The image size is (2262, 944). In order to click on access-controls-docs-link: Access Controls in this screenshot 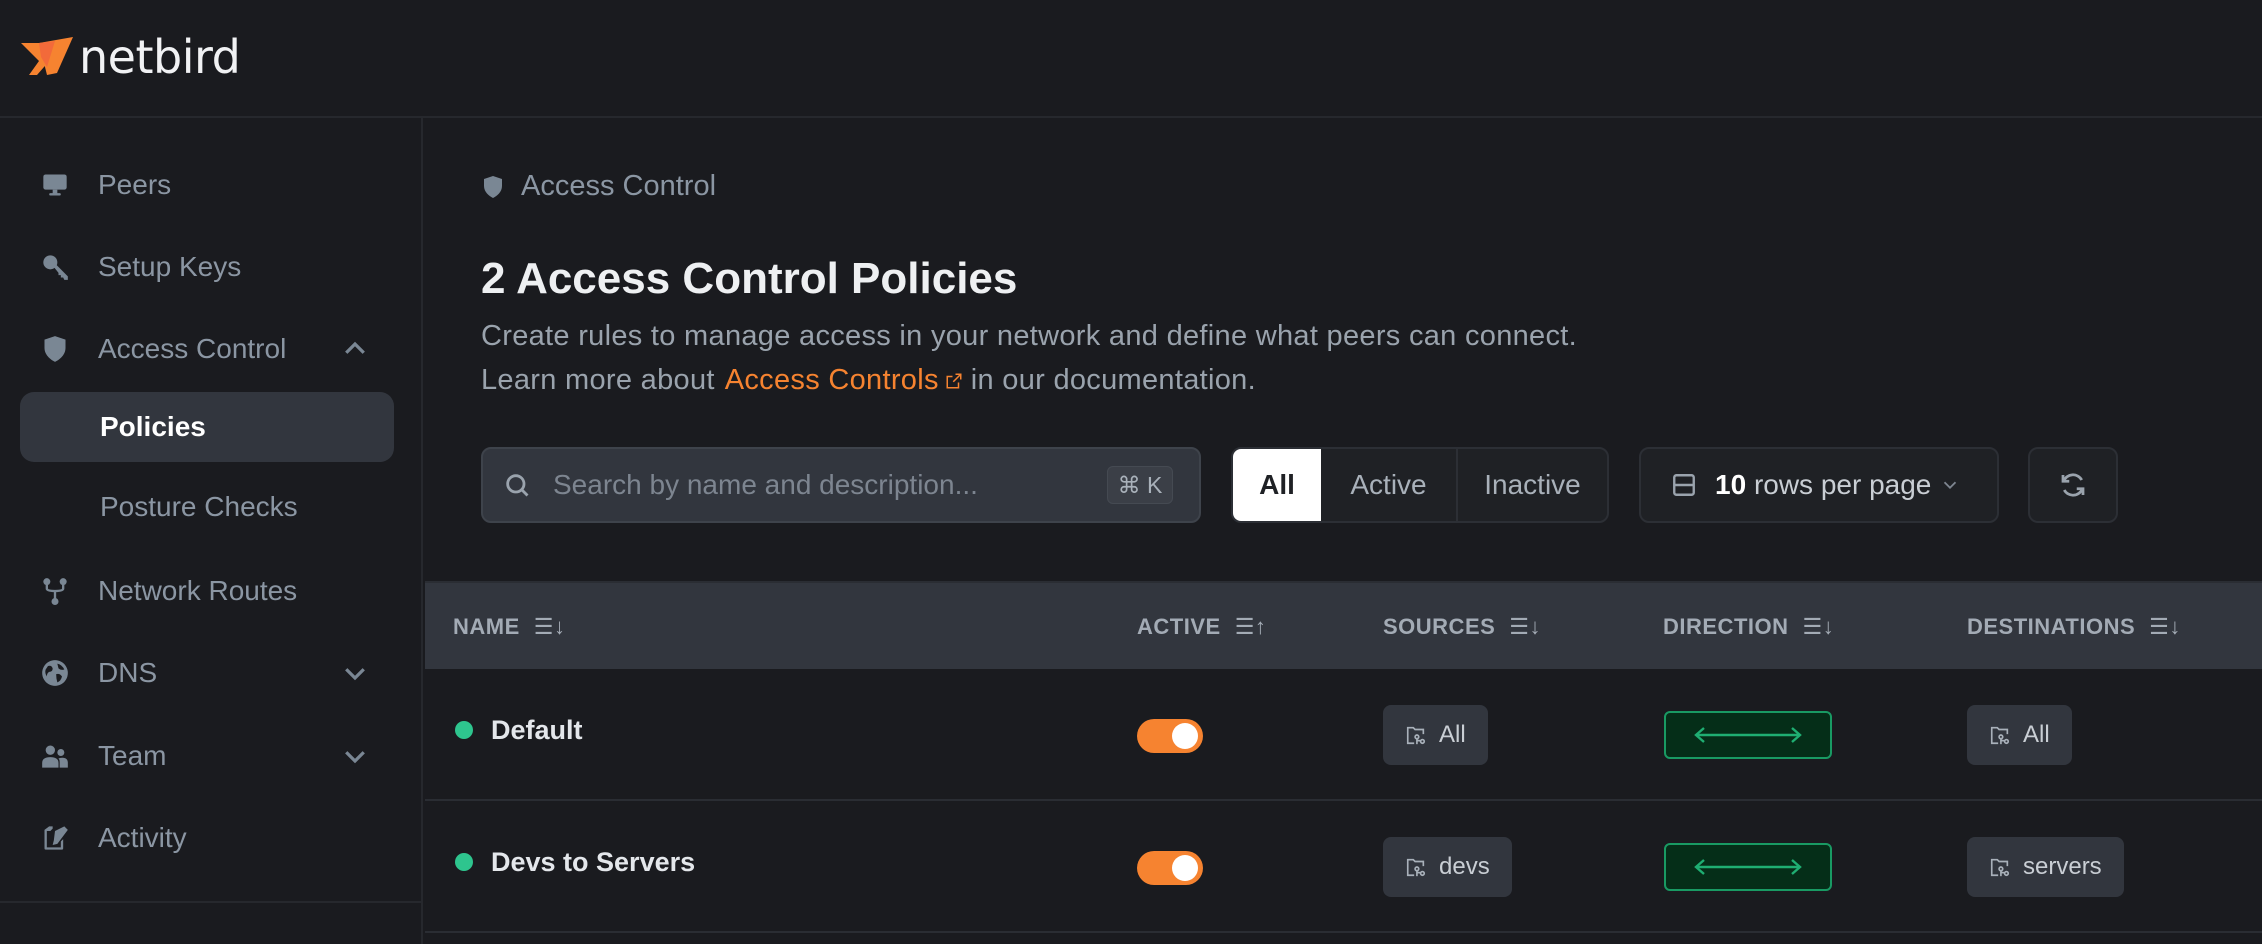, I will do `click(844, 380)`.